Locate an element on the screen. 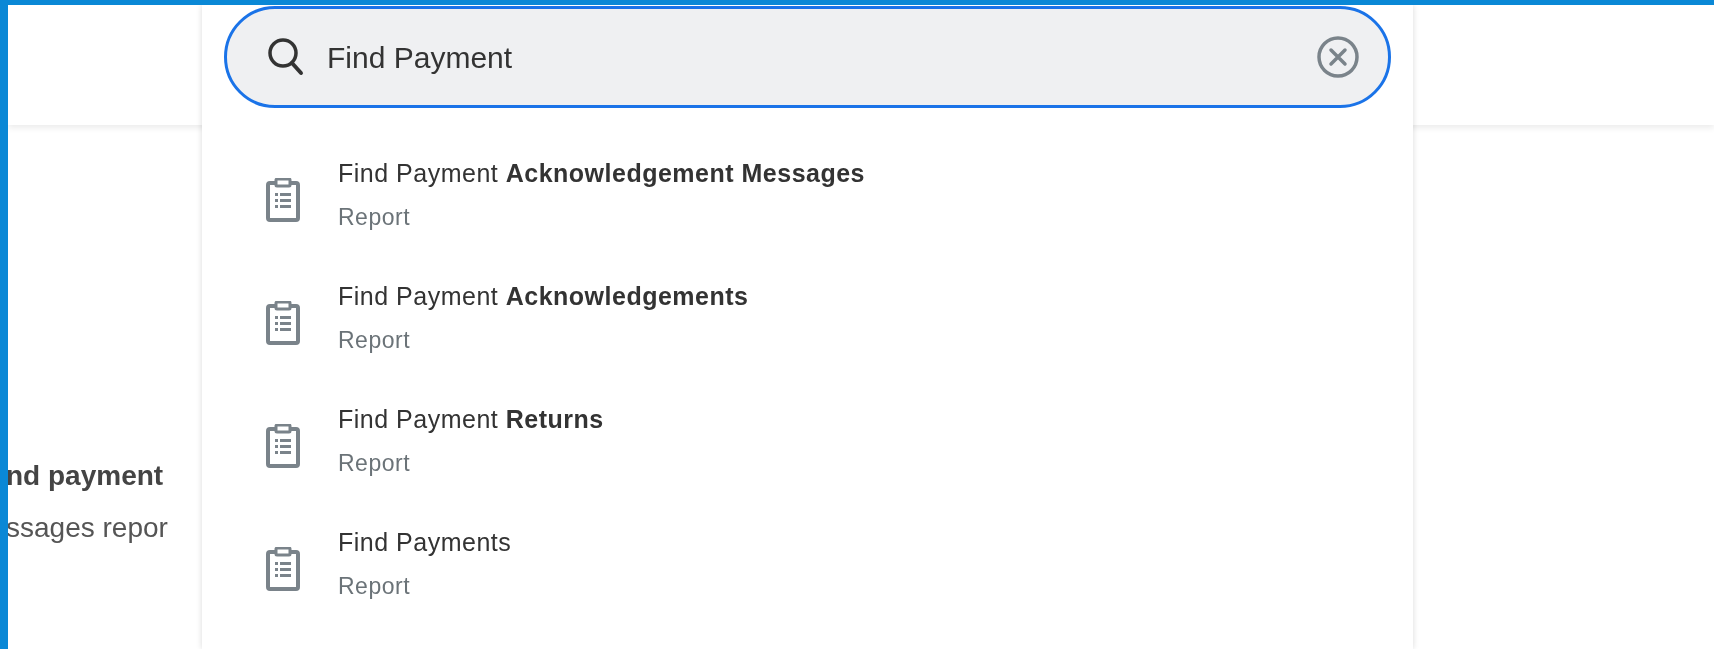 This screenshot has height=649, width=1714. clear-icon is located at coordinates (1338, 57).